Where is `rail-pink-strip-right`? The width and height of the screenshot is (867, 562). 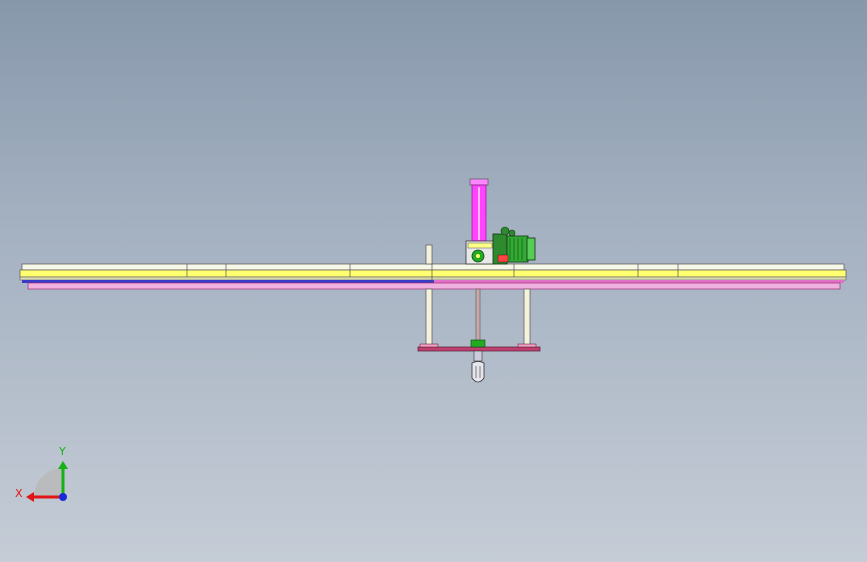 rail-pink-strip-right is located at coordinates (639, 281).